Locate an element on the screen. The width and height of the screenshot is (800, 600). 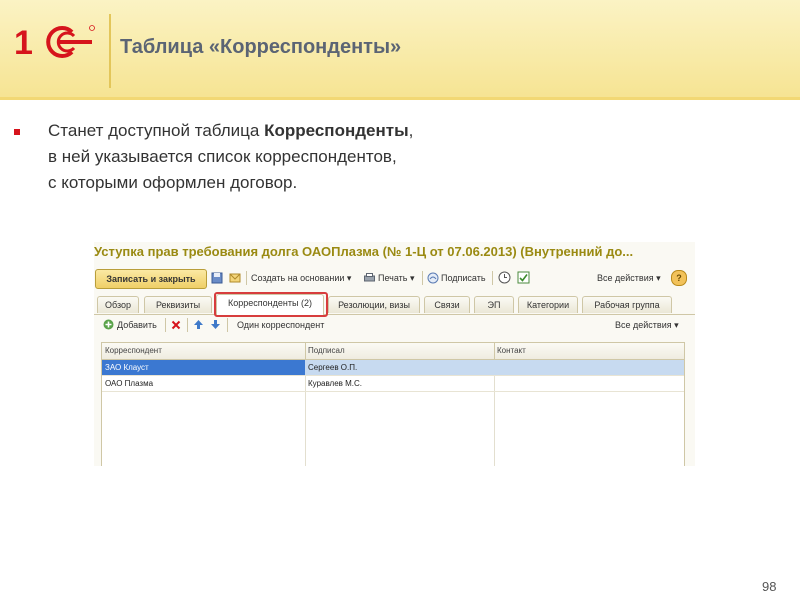
body-line1-bold: Корреспонденты is located at coordinates (336, 130).